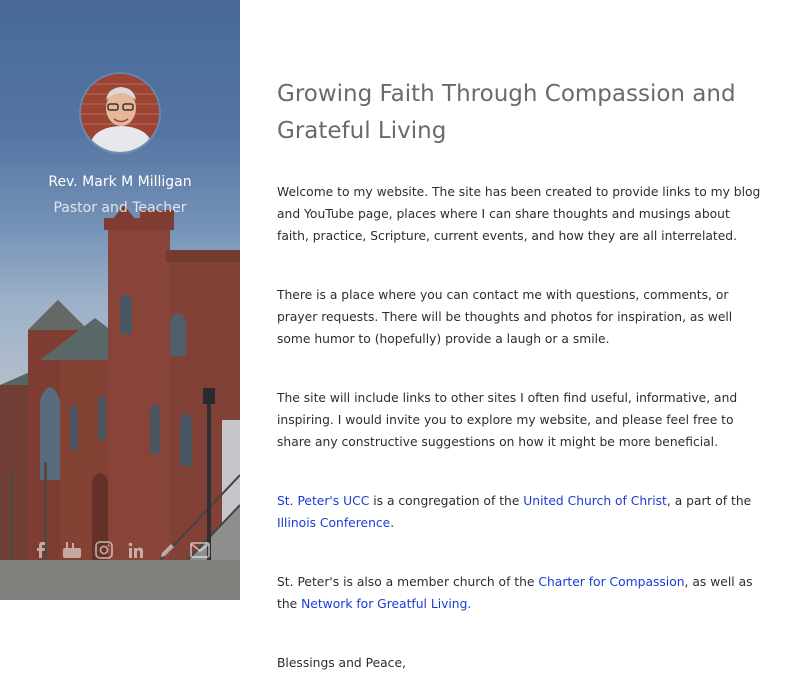  What do you see at coordinates (341, 663) in the screenshot?
I see `closing-paragraph: Blessings and Peace,` at bounding box center [341, 663].